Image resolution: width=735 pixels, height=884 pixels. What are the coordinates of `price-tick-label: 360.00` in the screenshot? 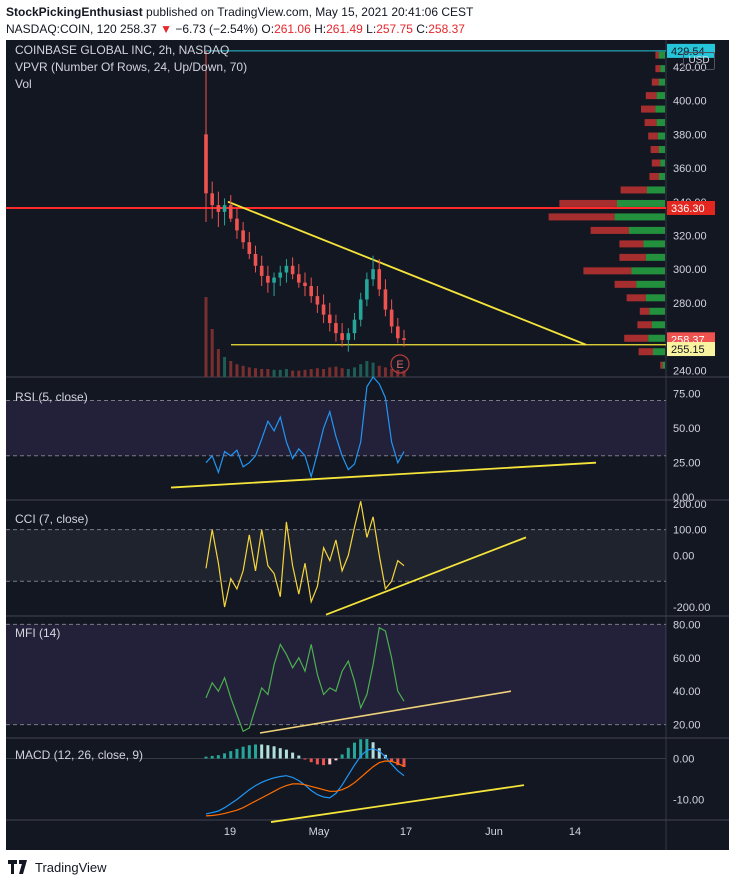 It's located at (690, 169).